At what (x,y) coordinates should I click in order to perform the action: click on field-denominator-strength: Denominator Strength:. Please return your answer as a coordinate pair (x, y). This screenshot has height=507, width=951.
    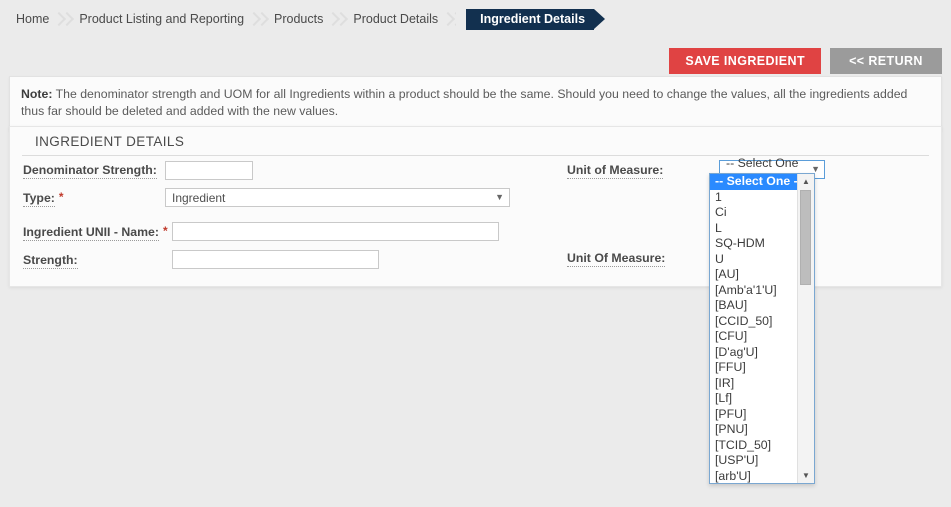
    Looking at the image, I should click on (90, 171).